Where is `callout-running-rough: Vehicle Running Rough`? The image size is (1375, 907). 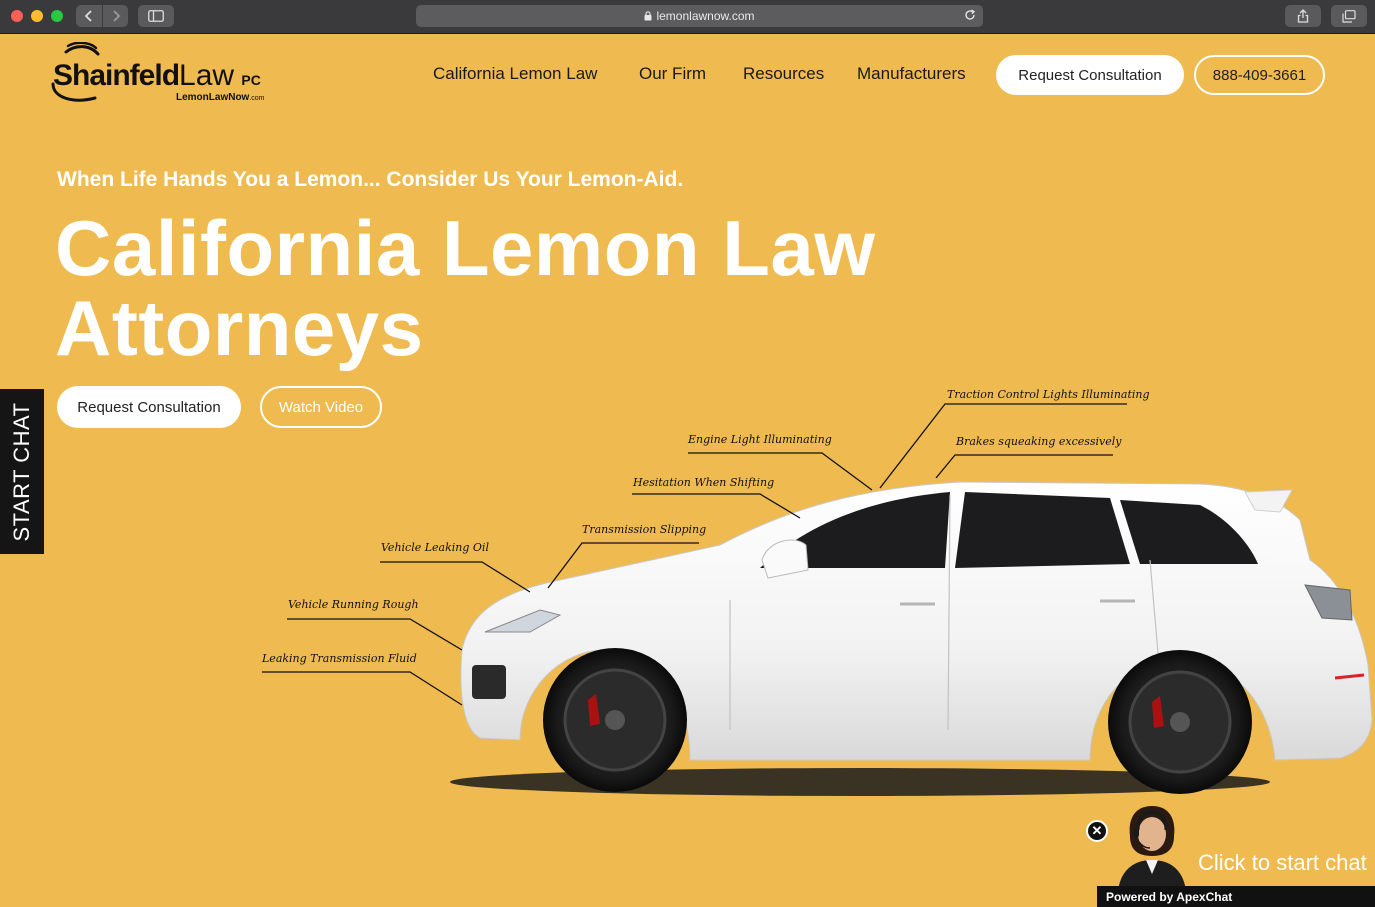
callout-running-rough: Vehicle Running Rough is located at coordinates (353, 604).